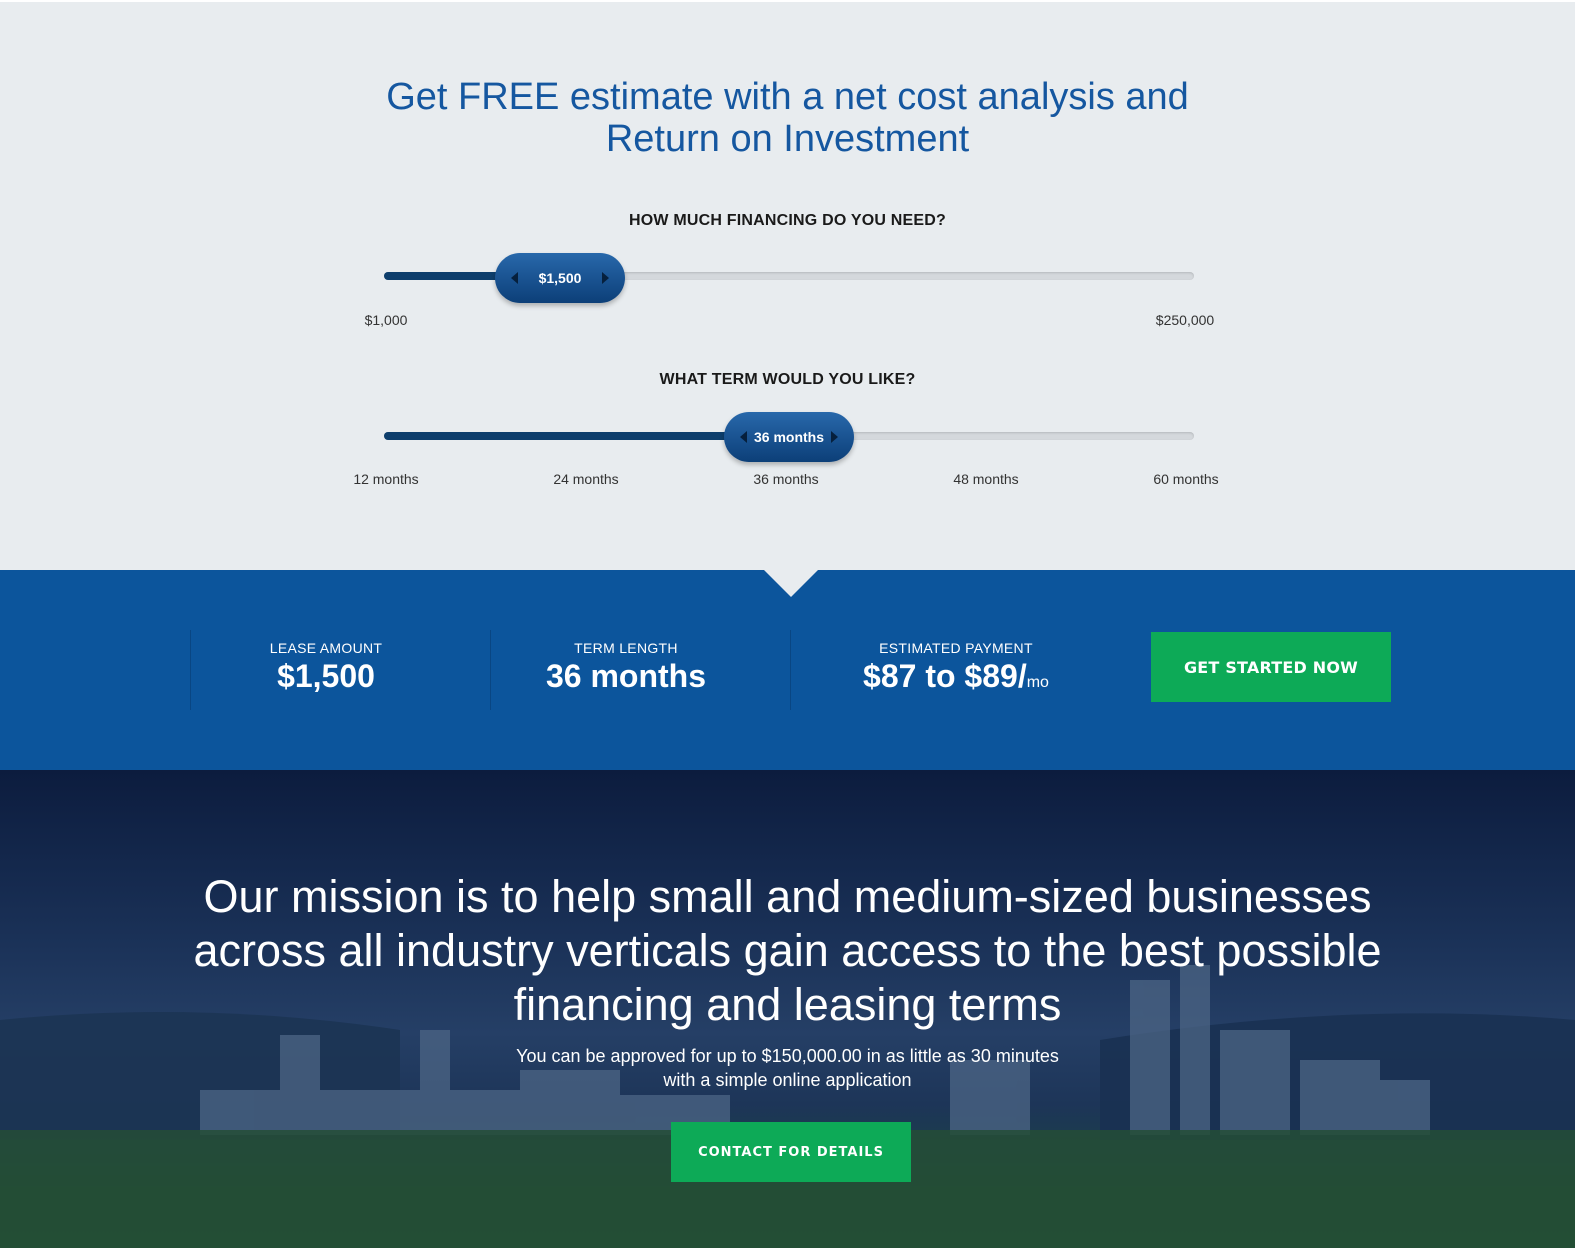 The width and height of the screenshot is (1575, 1248). What do you see at coordinates (1271, 667) in the screenshot?
I see `get-started-button: GET STARTED NOW` at bounding box center [1271, 667].